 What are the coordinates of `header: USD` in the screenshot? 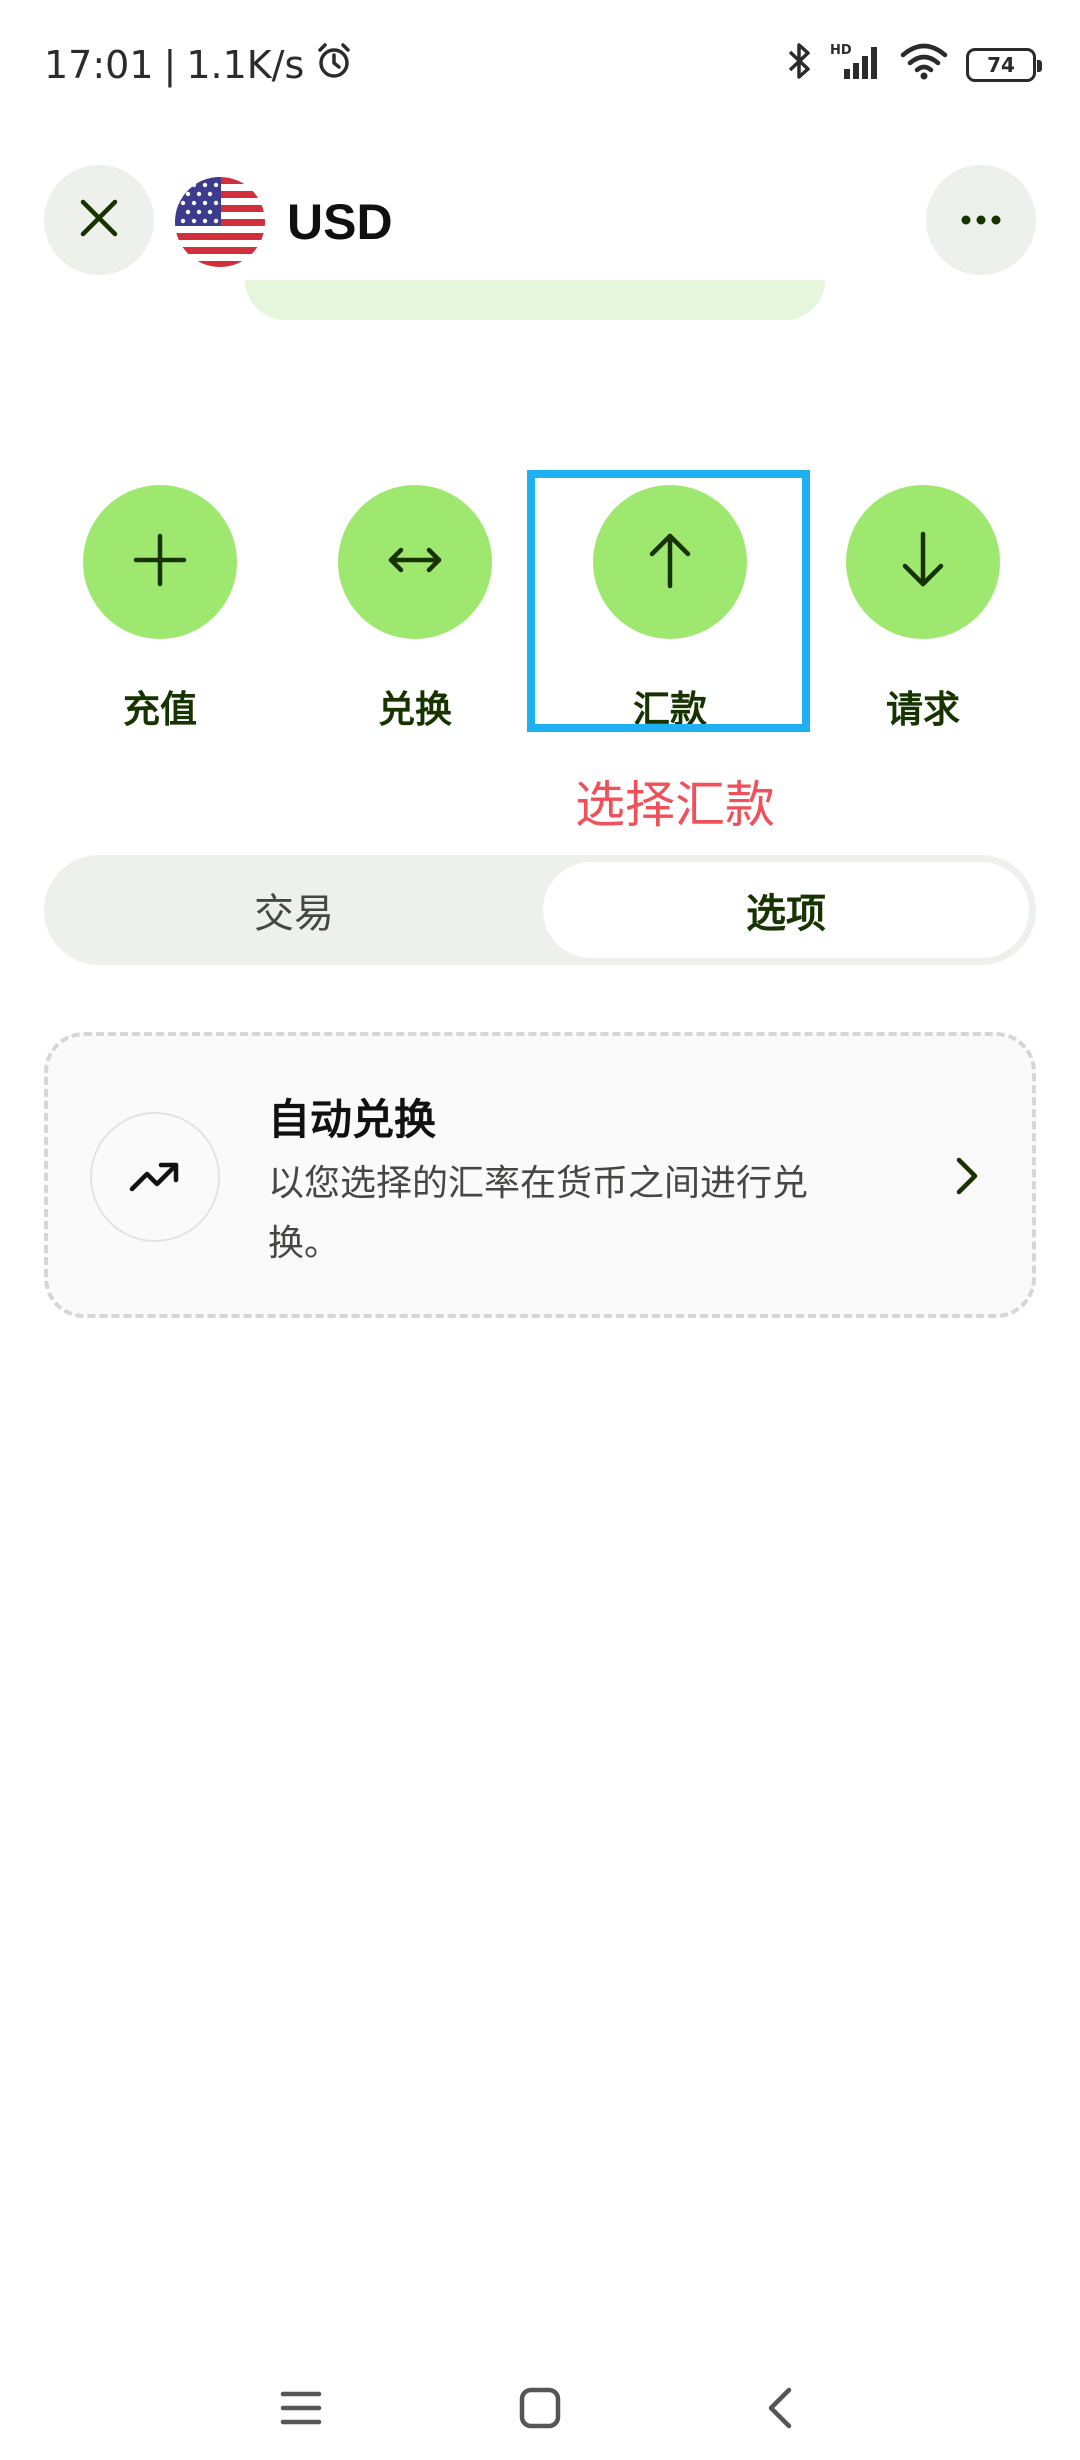 It's located at (540, 222).